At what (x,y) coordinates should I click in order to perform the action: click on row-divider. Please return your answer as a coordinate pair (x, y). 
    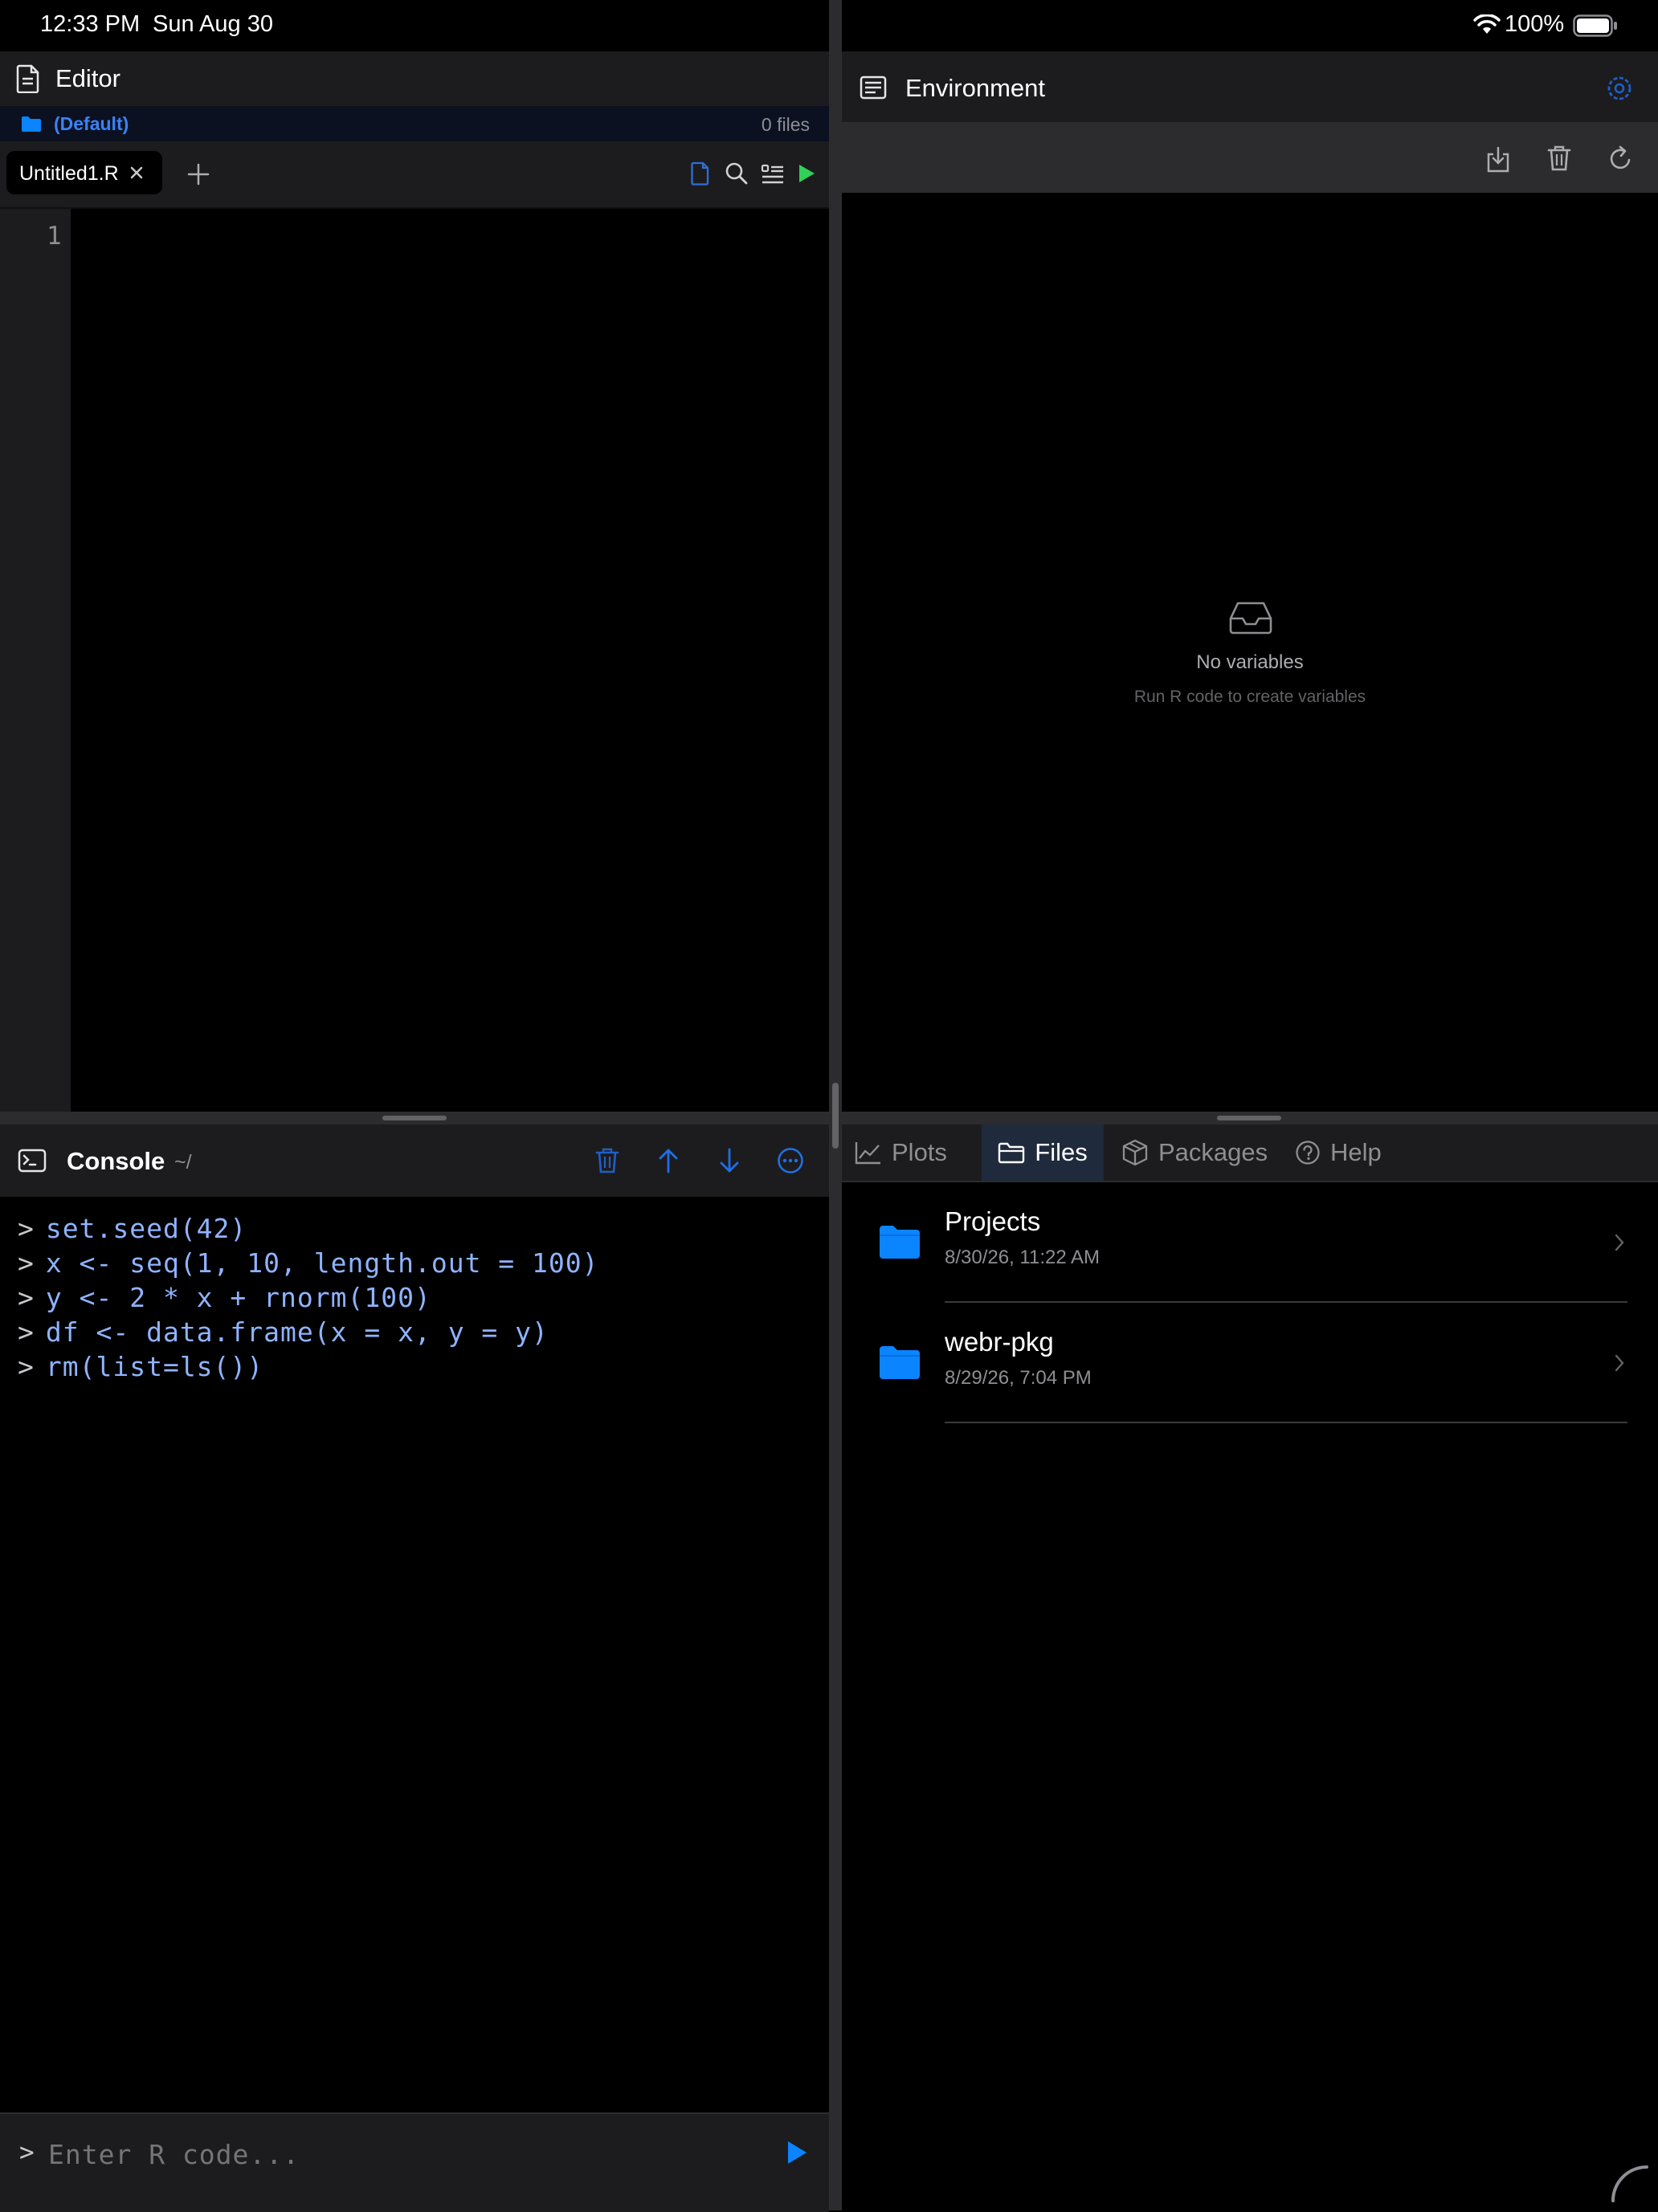
    Looking at the image, I should click on (1286, 1422).